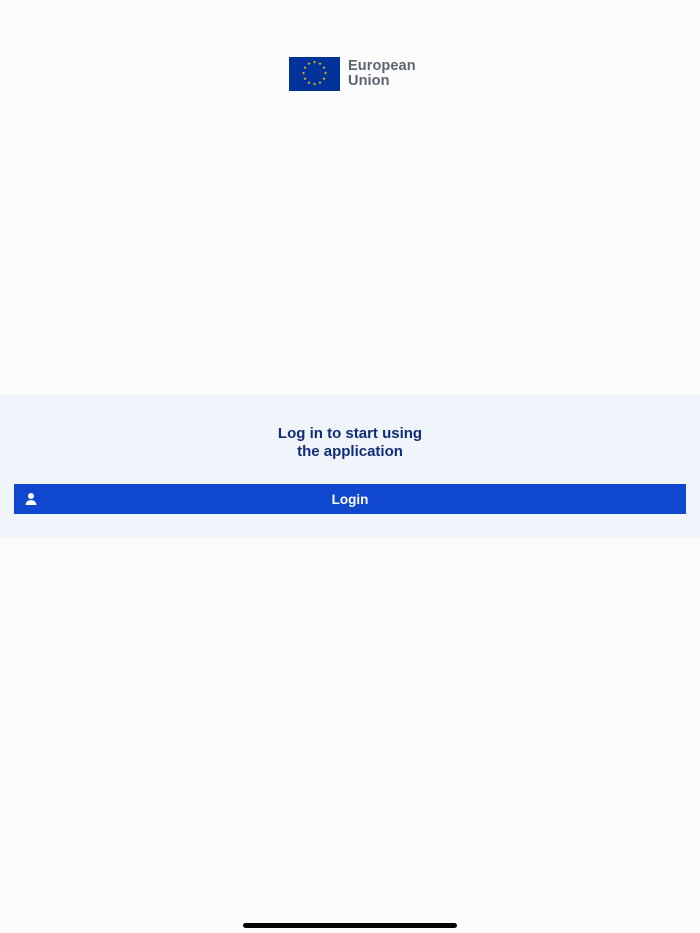 The height and width of the screenshot is (933, 700). I want to click on logo-wordmark: European Union, so click(382, 74).